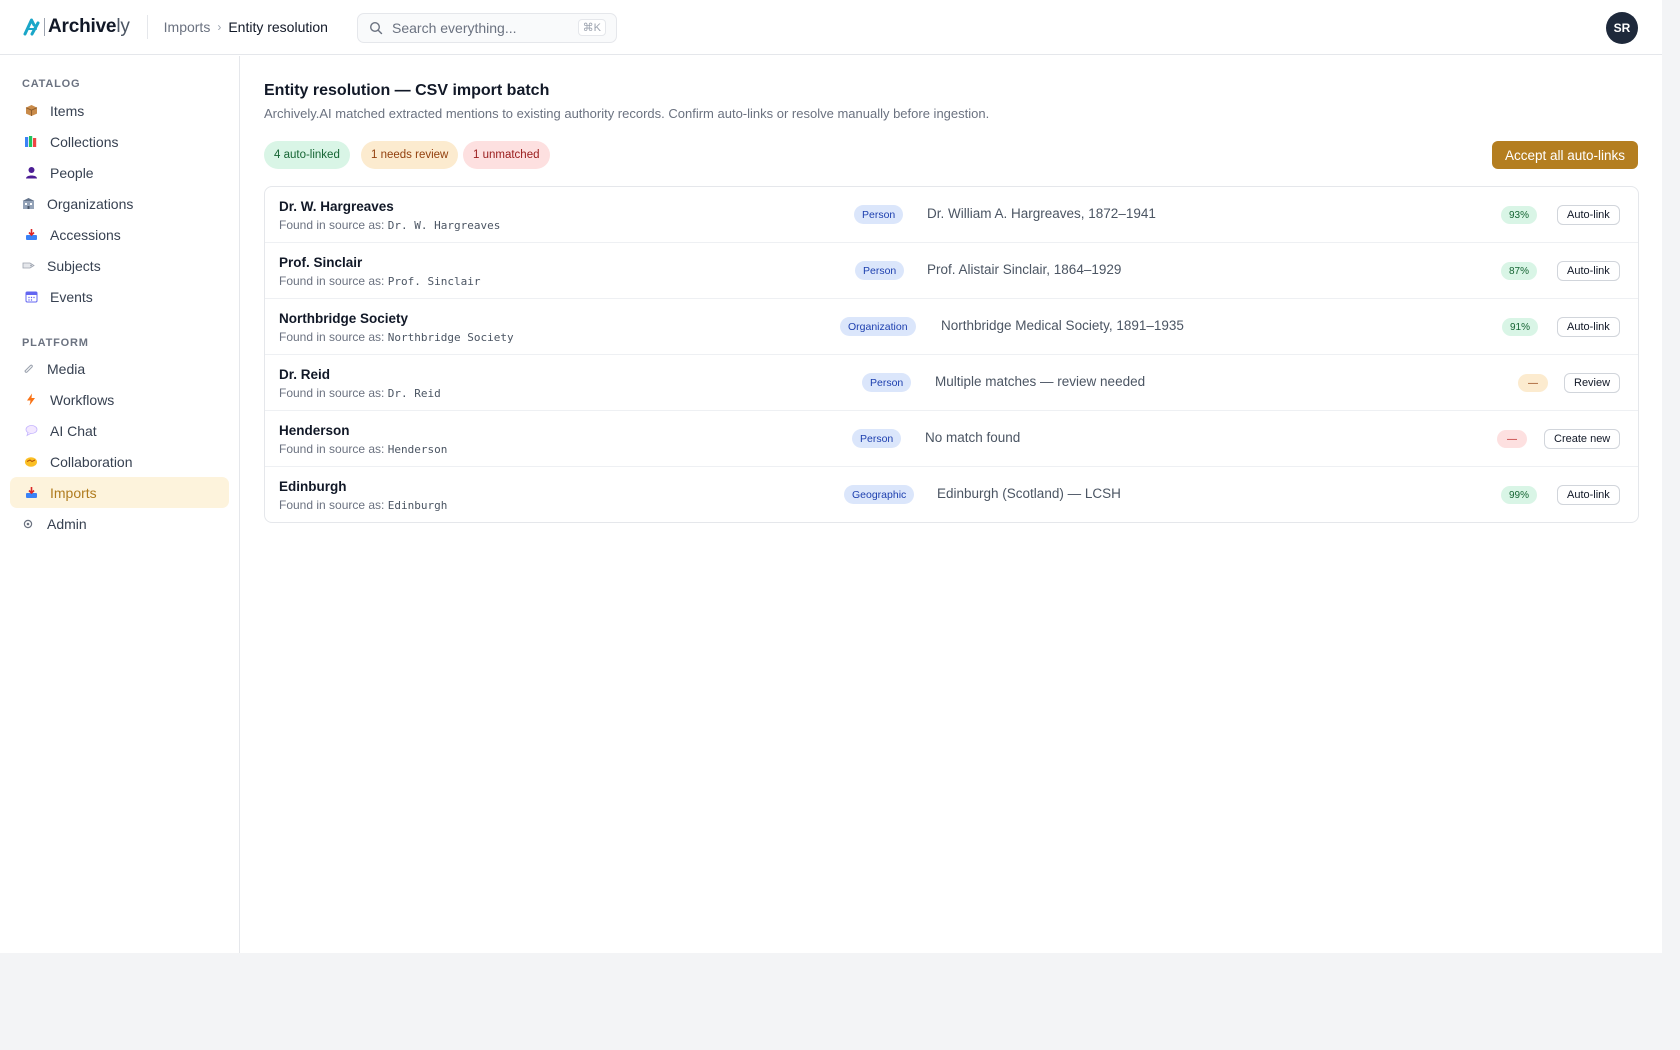 This screenshot has width=1680, height=1050. Describe the element at coordinates (119, 399) in the screenshot. I see `sidebar-item-workflows: Workflows` at that location.